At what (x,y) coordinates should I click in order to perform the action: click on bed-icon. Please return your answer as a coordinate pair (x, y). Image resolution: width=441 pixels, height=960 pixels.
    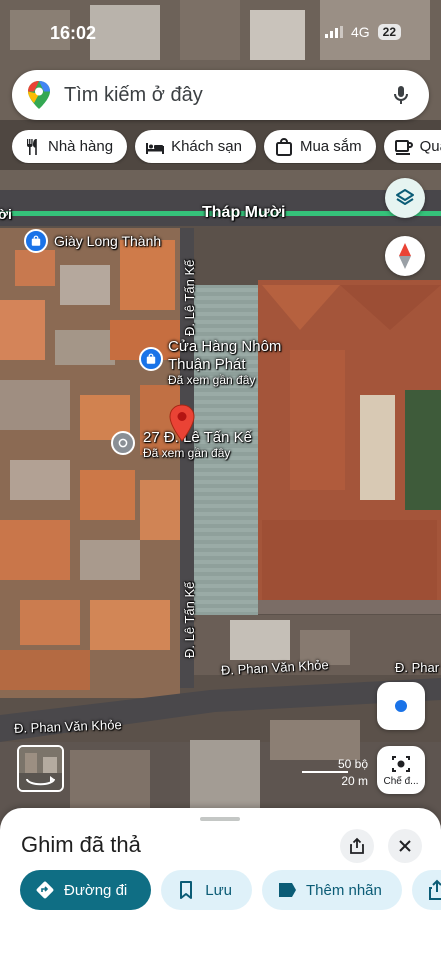
    Looking at the image, I should click on (155, 148).